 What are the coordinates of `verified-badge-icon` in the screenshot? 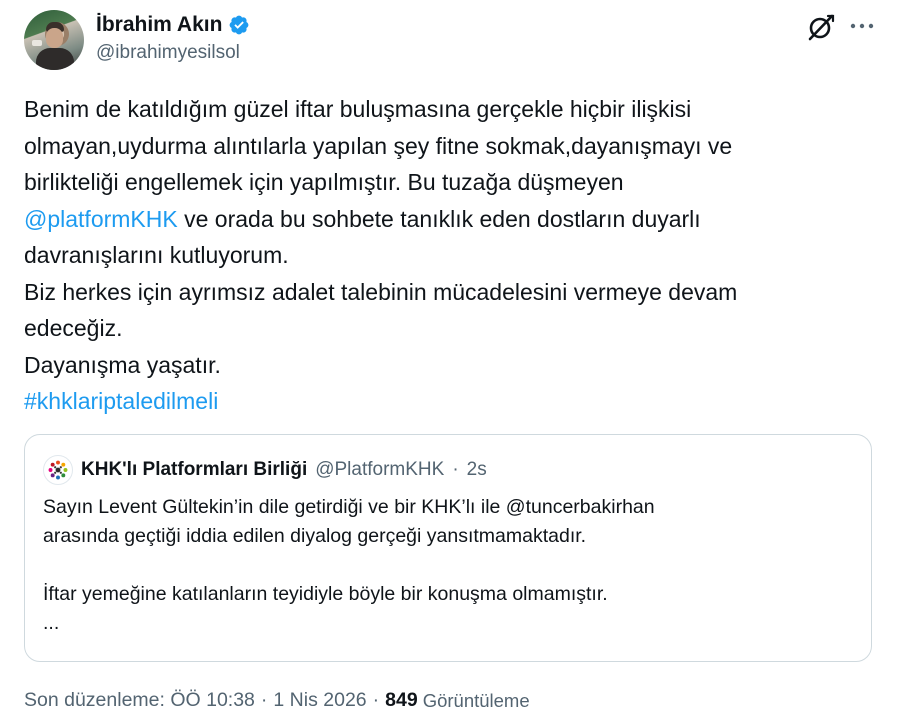 It's located at (239, 25).